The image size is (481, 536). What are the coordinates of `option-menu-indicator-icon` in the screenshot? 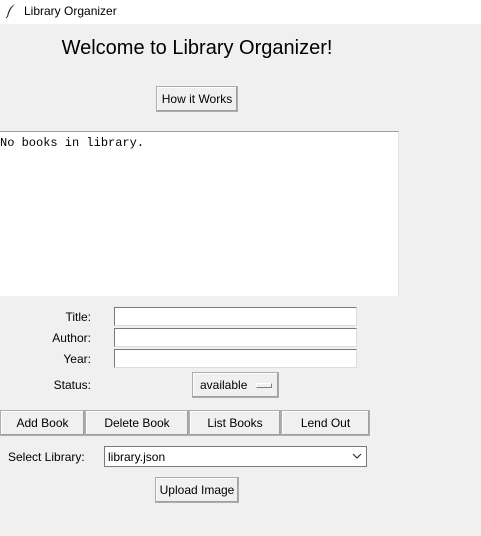 It's located at (264, 385).